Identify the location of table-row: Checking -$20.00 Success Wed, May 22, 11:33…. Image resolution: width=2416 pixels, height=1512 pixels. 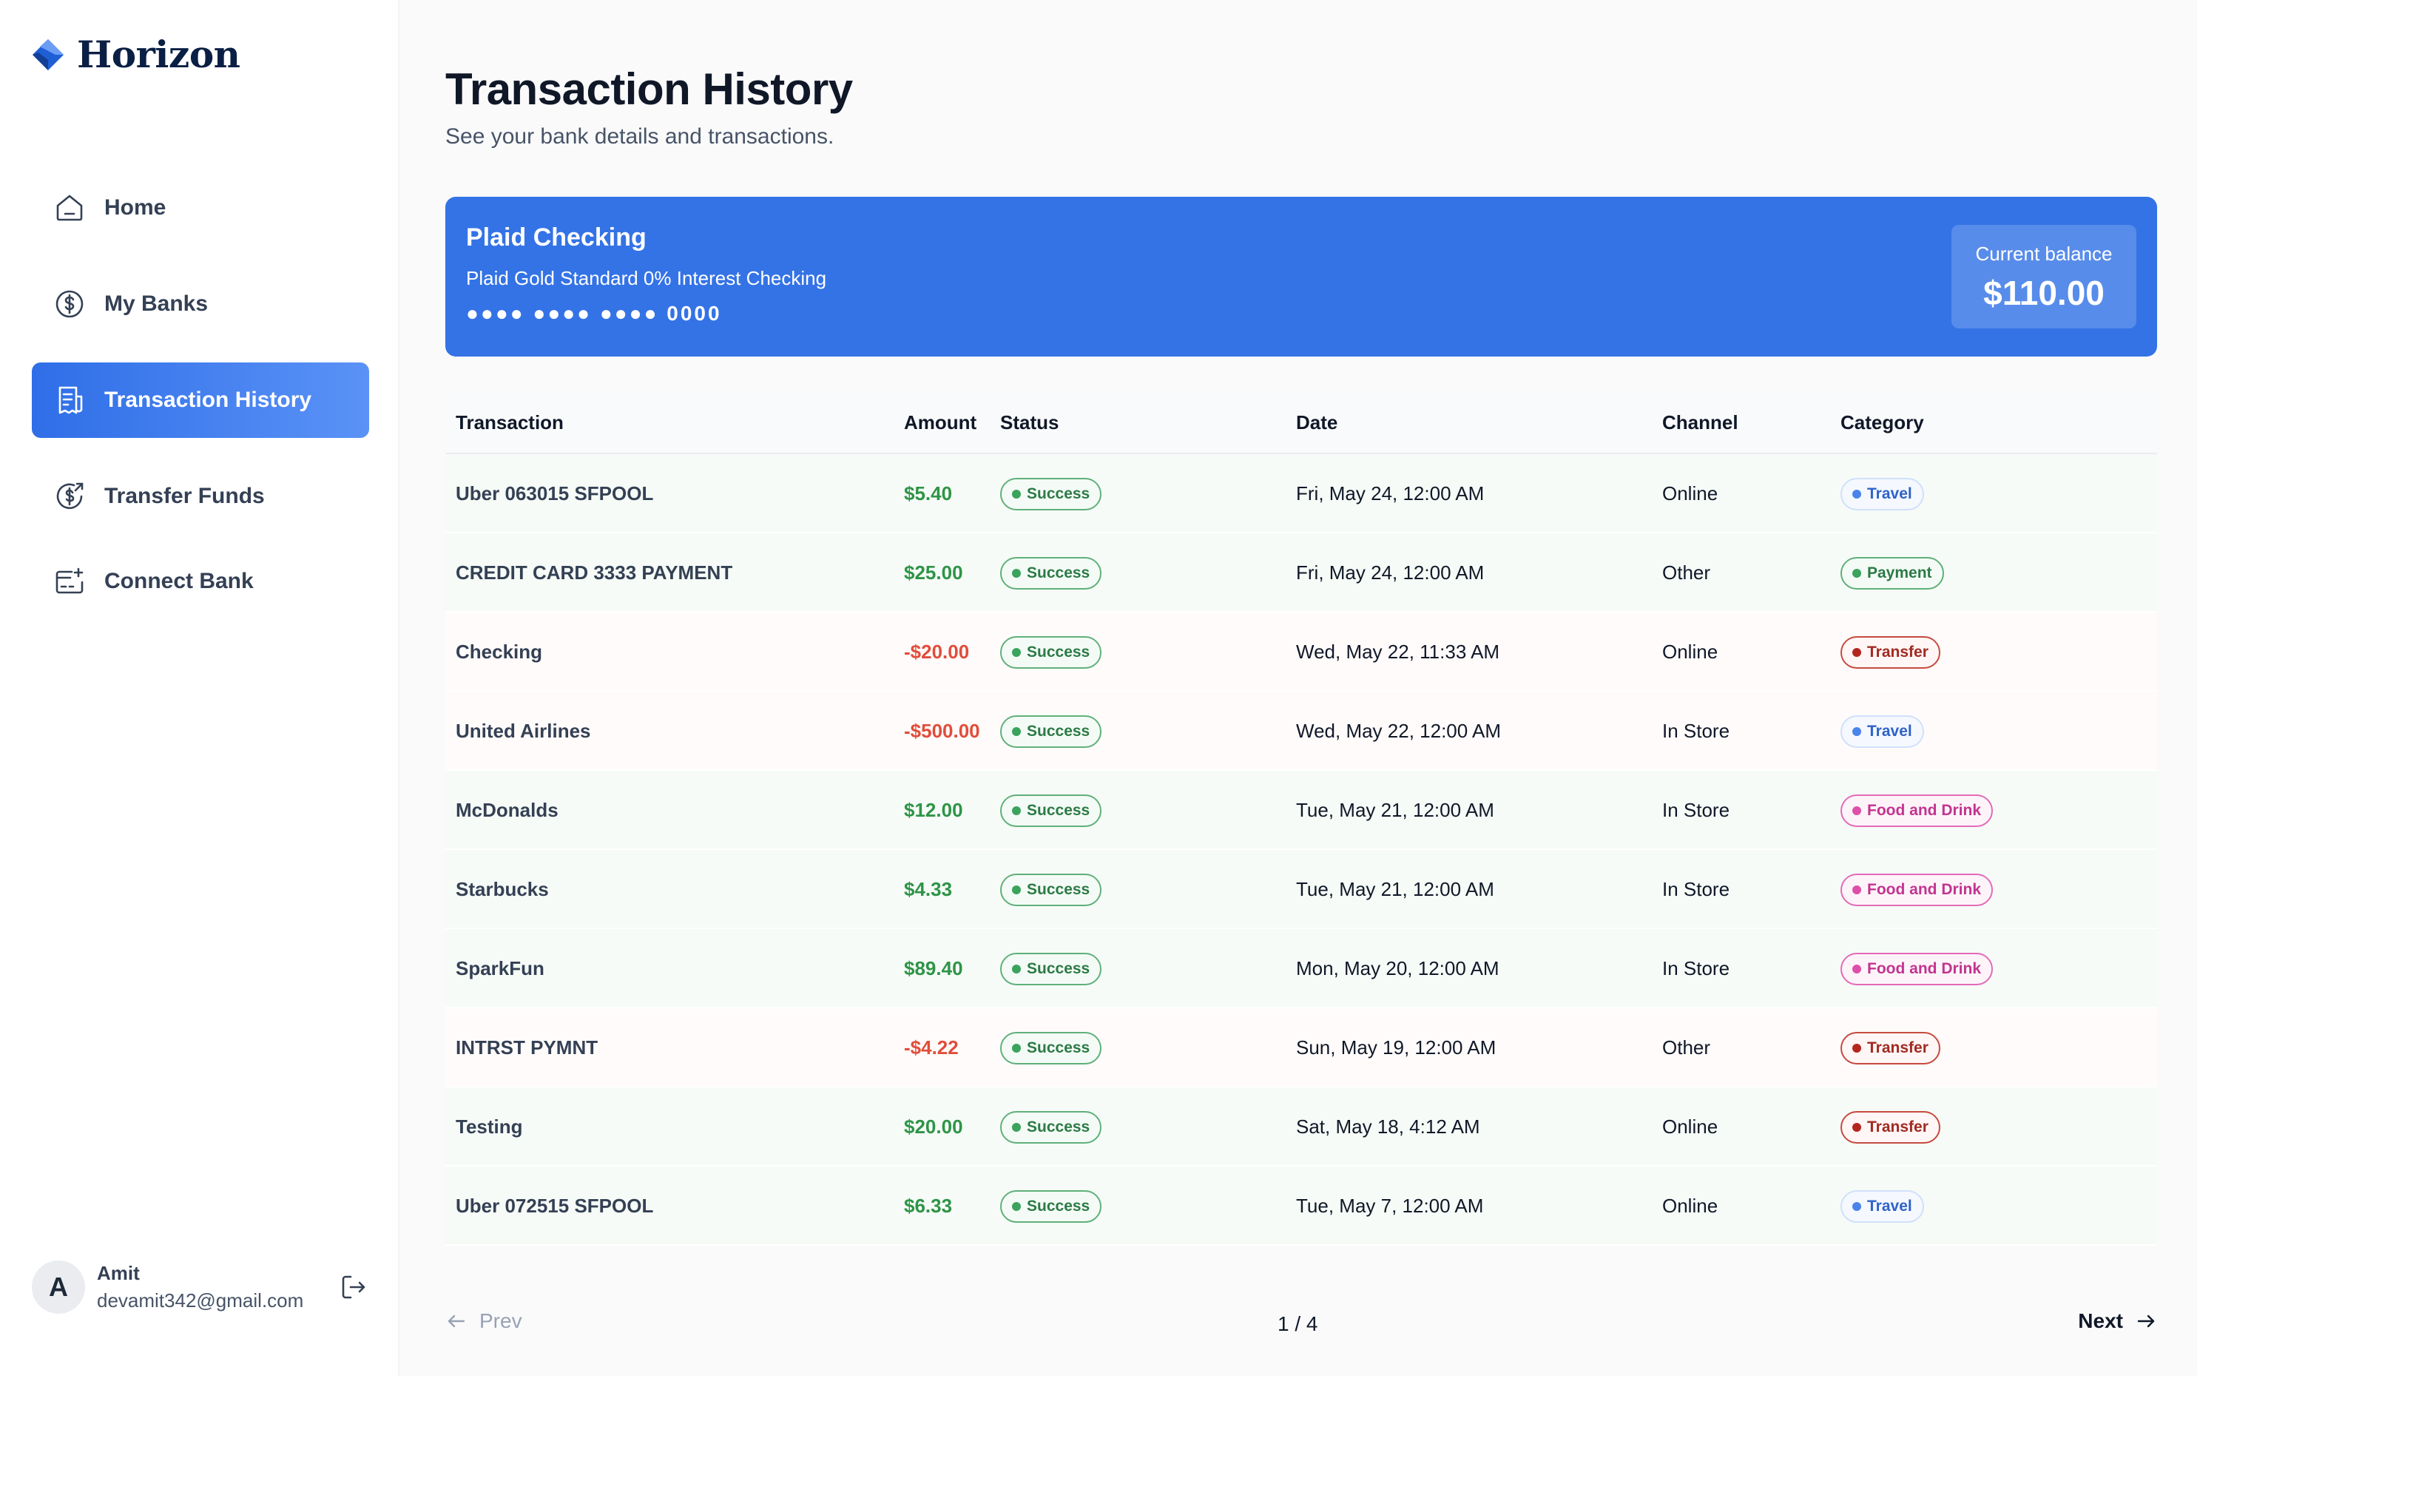
(1301, 652).